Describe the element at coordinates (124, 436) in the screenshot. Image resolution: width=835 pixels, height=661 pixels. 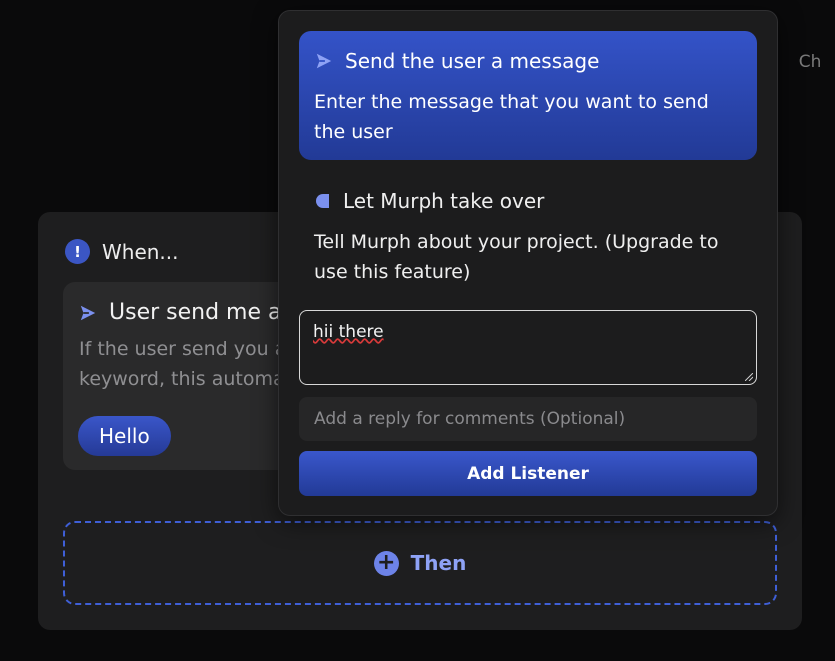
I see `keyword-chip: Hello` at that location.